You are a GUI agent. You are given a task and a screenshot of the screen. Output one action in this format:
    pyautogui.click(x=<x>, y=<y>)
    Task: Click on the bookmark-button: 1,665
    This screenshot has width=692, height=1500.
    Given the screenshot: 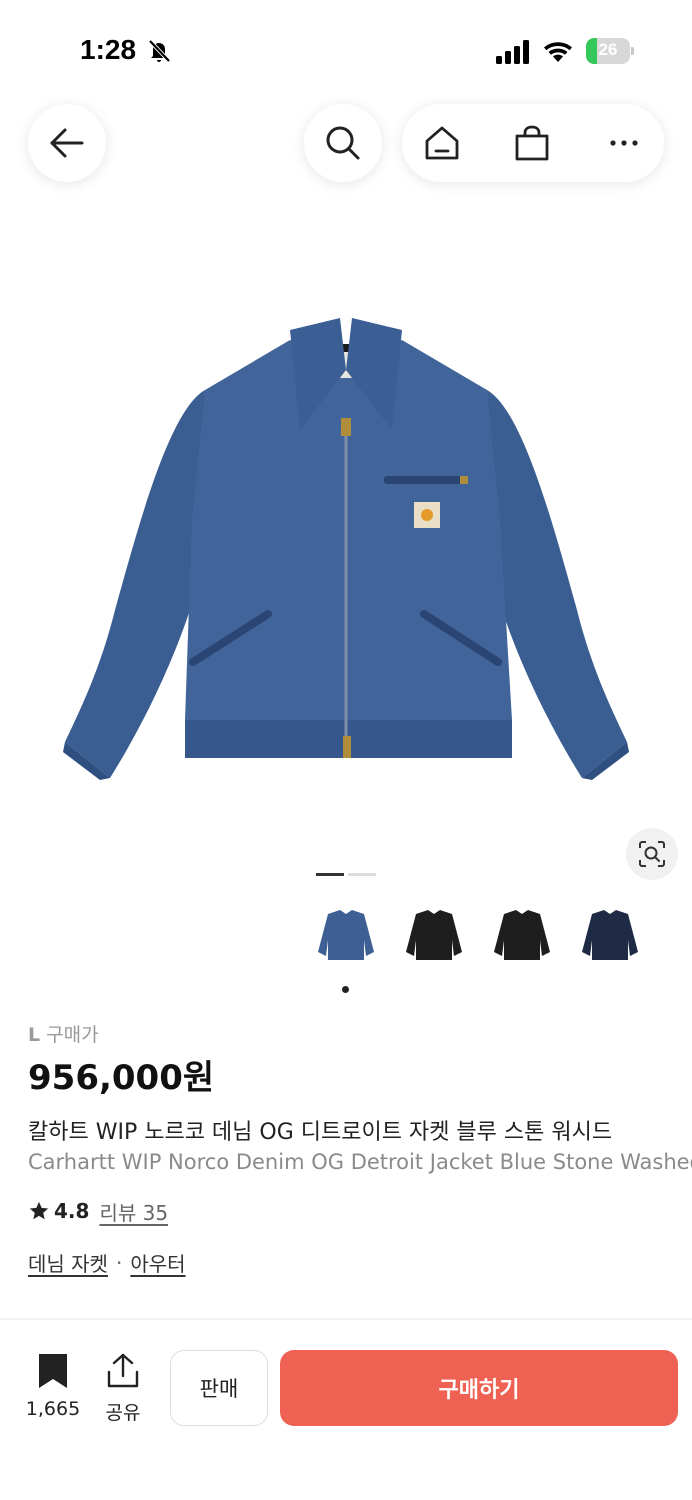 What is the action you would take?
    pyautogui.click(x=53, y=1386)
    